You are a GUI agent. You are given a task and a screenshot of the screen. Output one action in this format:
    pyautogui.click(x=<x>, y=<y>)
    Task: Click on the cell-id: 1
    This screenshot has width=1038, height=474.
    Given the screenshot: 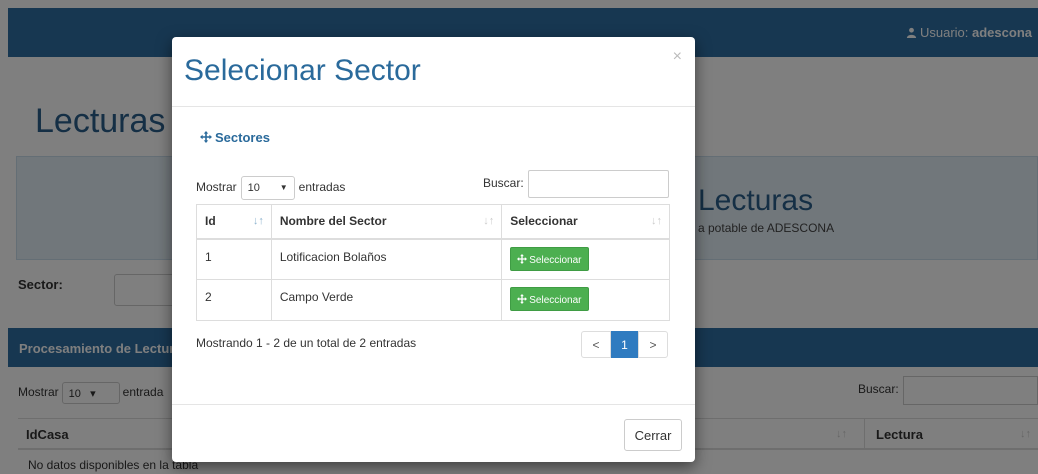 What is the action you would take?
    pyautogui.click(x=234, y=259)
    